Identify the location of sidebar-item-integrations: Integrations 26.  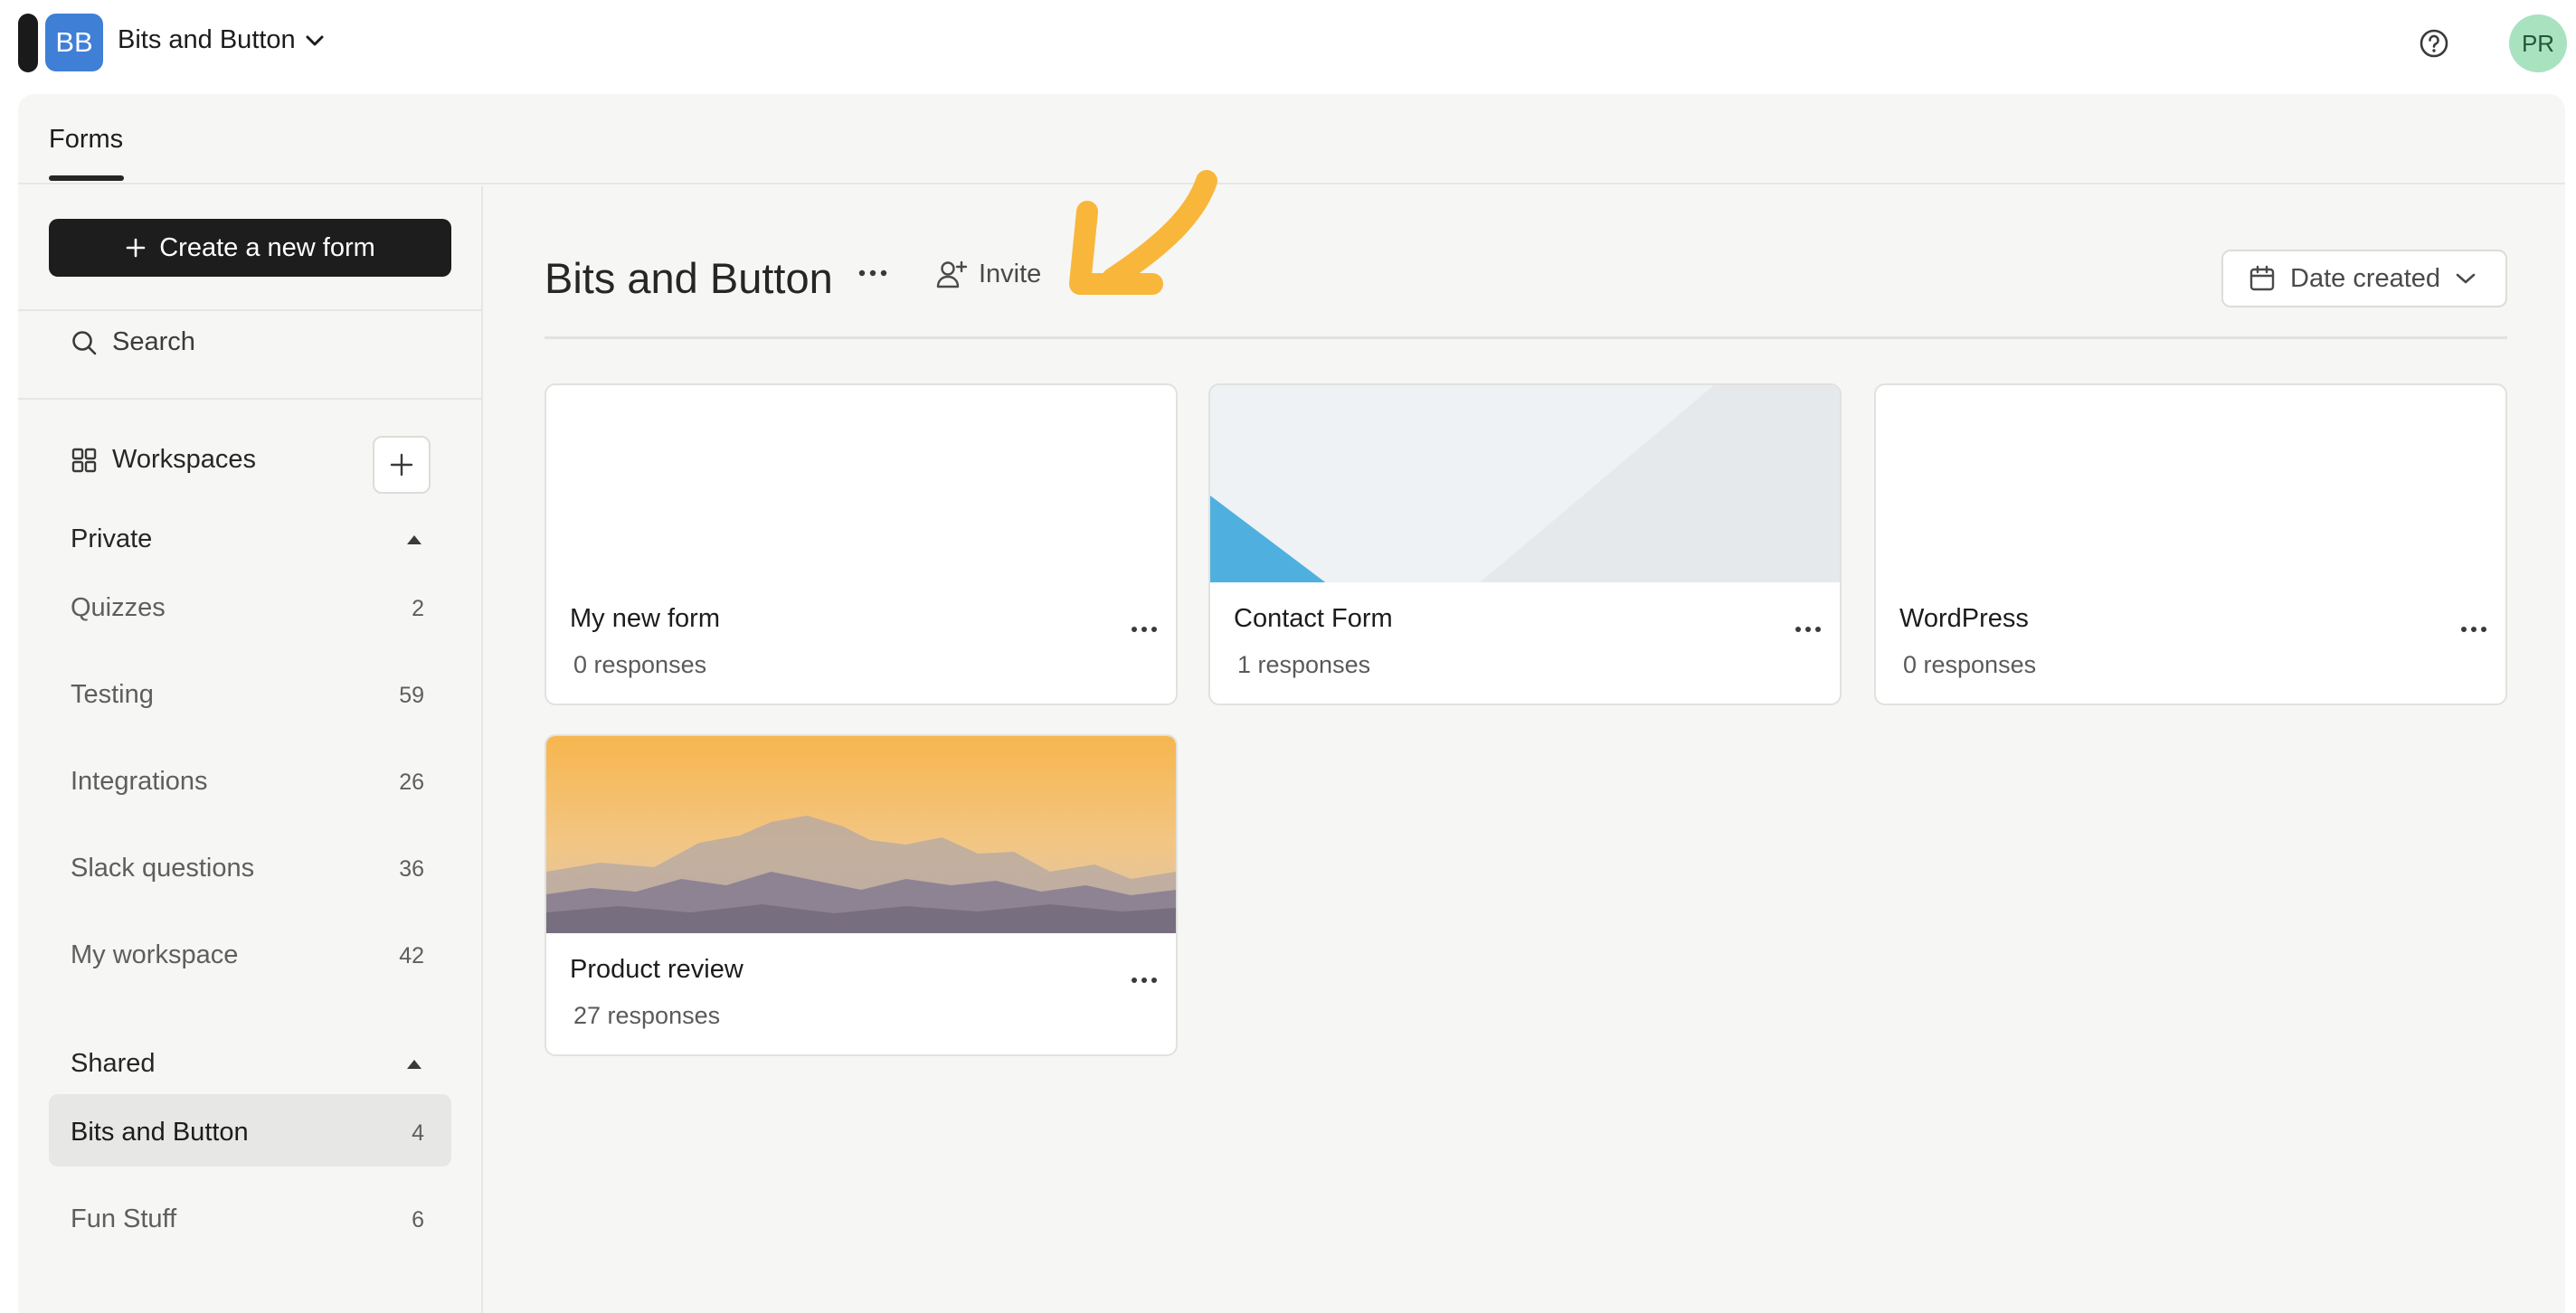
(250, 779).